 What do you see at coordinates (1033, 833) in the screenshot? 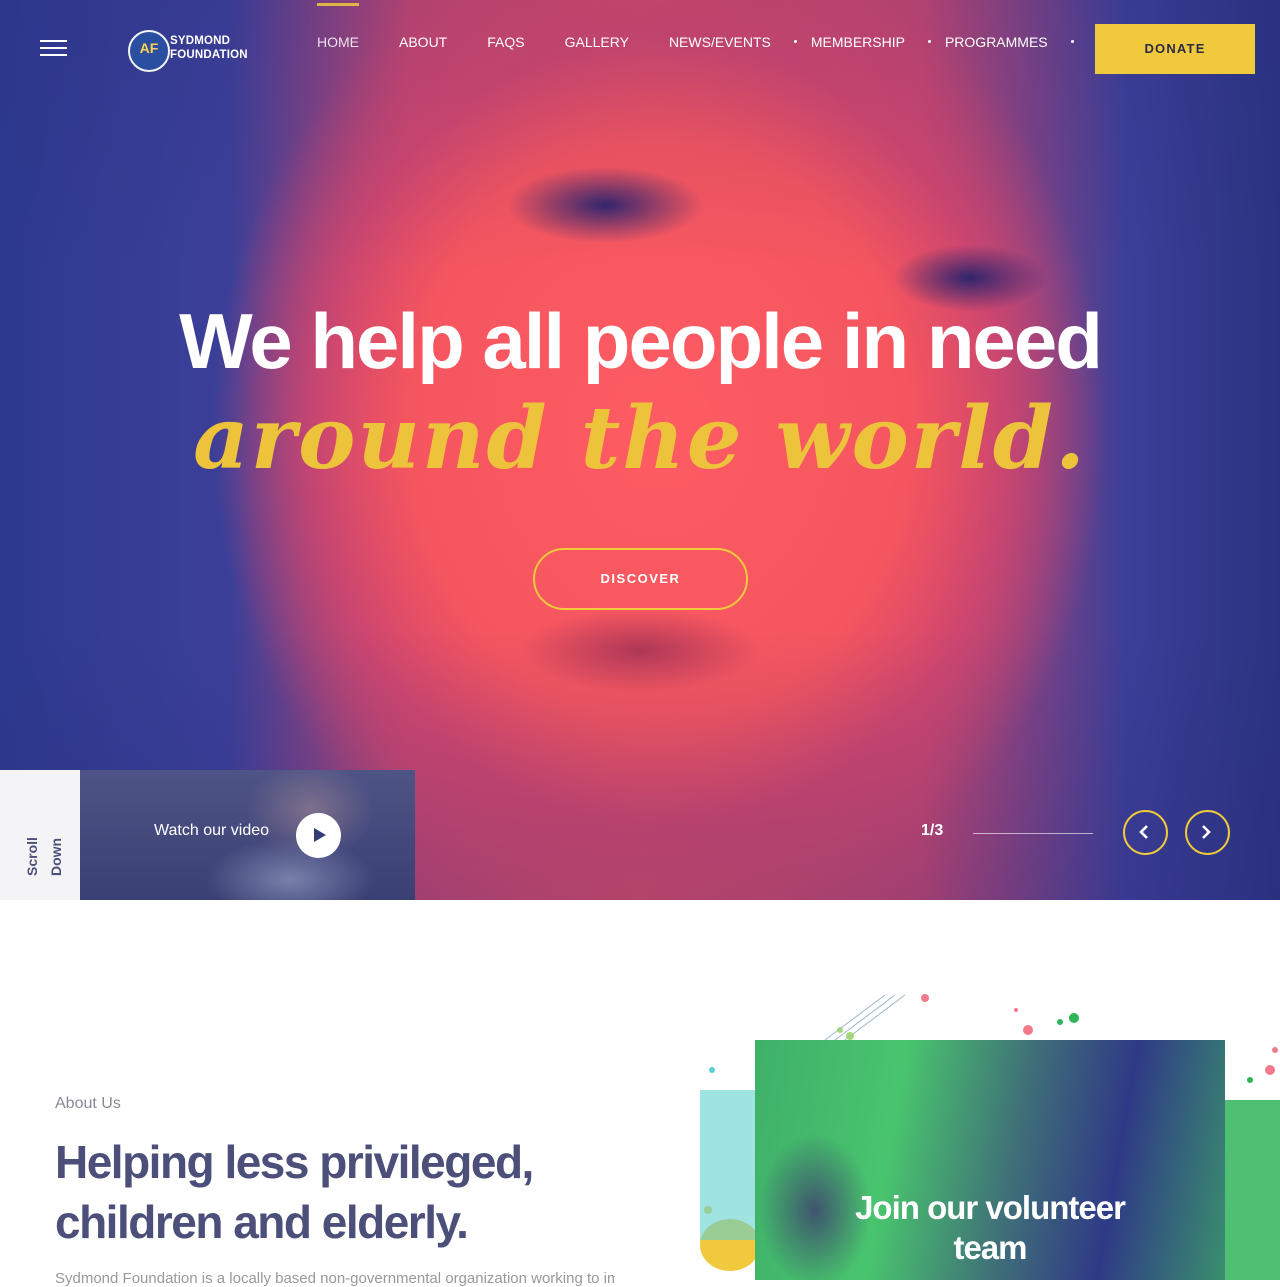
I see `slide-progress-line` at bounding box center [1033, 833].